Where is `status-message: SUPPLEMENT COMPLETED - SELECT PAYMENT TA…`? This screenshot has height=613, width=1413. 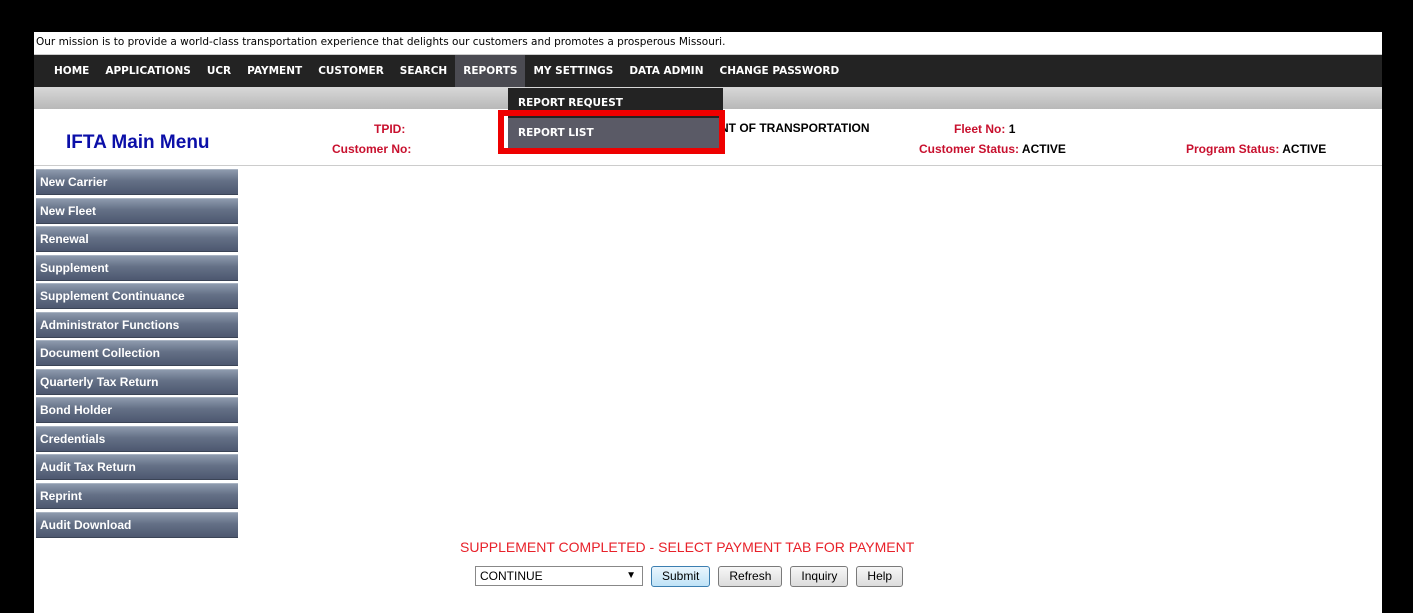
status-message: SUPPLEMENT COMPLETED - SELECT PAYMENT TA… is located at coordinates (687, 547).